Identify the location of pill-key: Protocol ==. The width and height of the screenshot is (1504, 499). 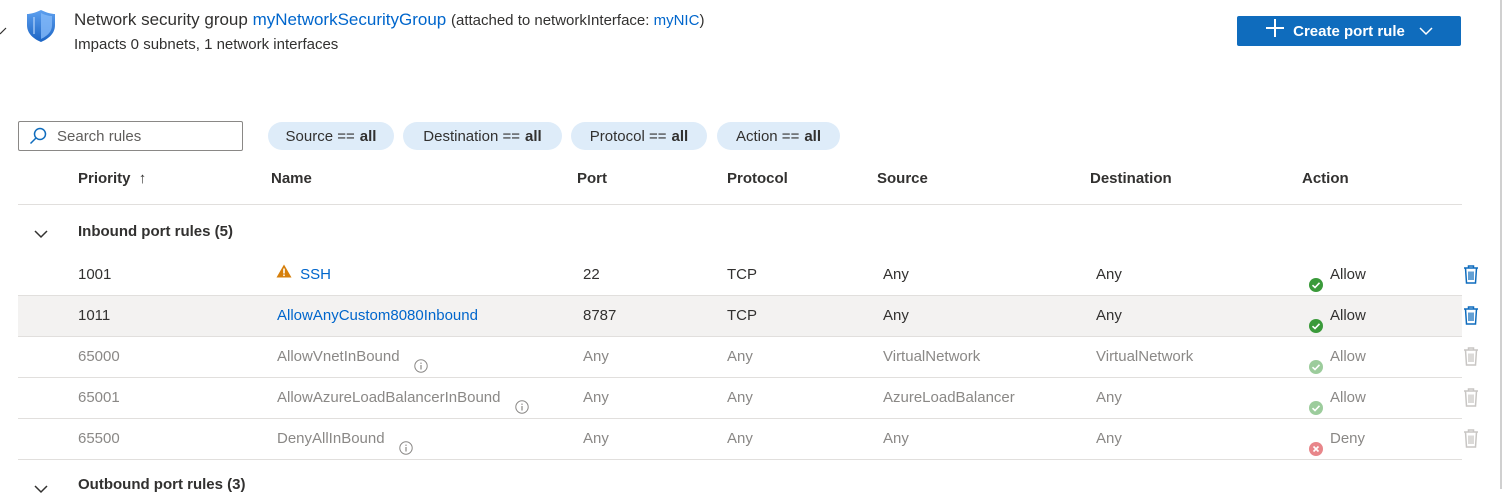
(628, 136).